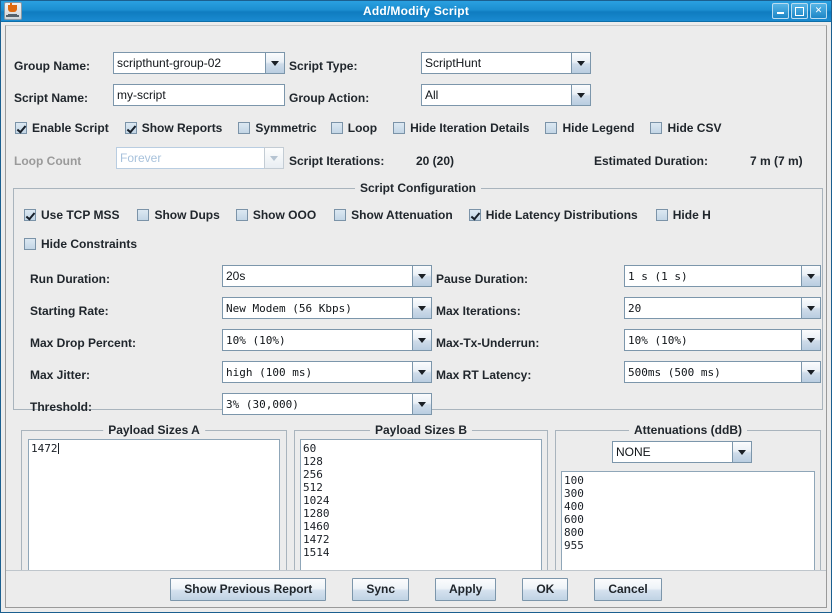 The height and width of the screenshot is (613, 832). I want to click on checkbox-label: Hide H, so click(691, 215).